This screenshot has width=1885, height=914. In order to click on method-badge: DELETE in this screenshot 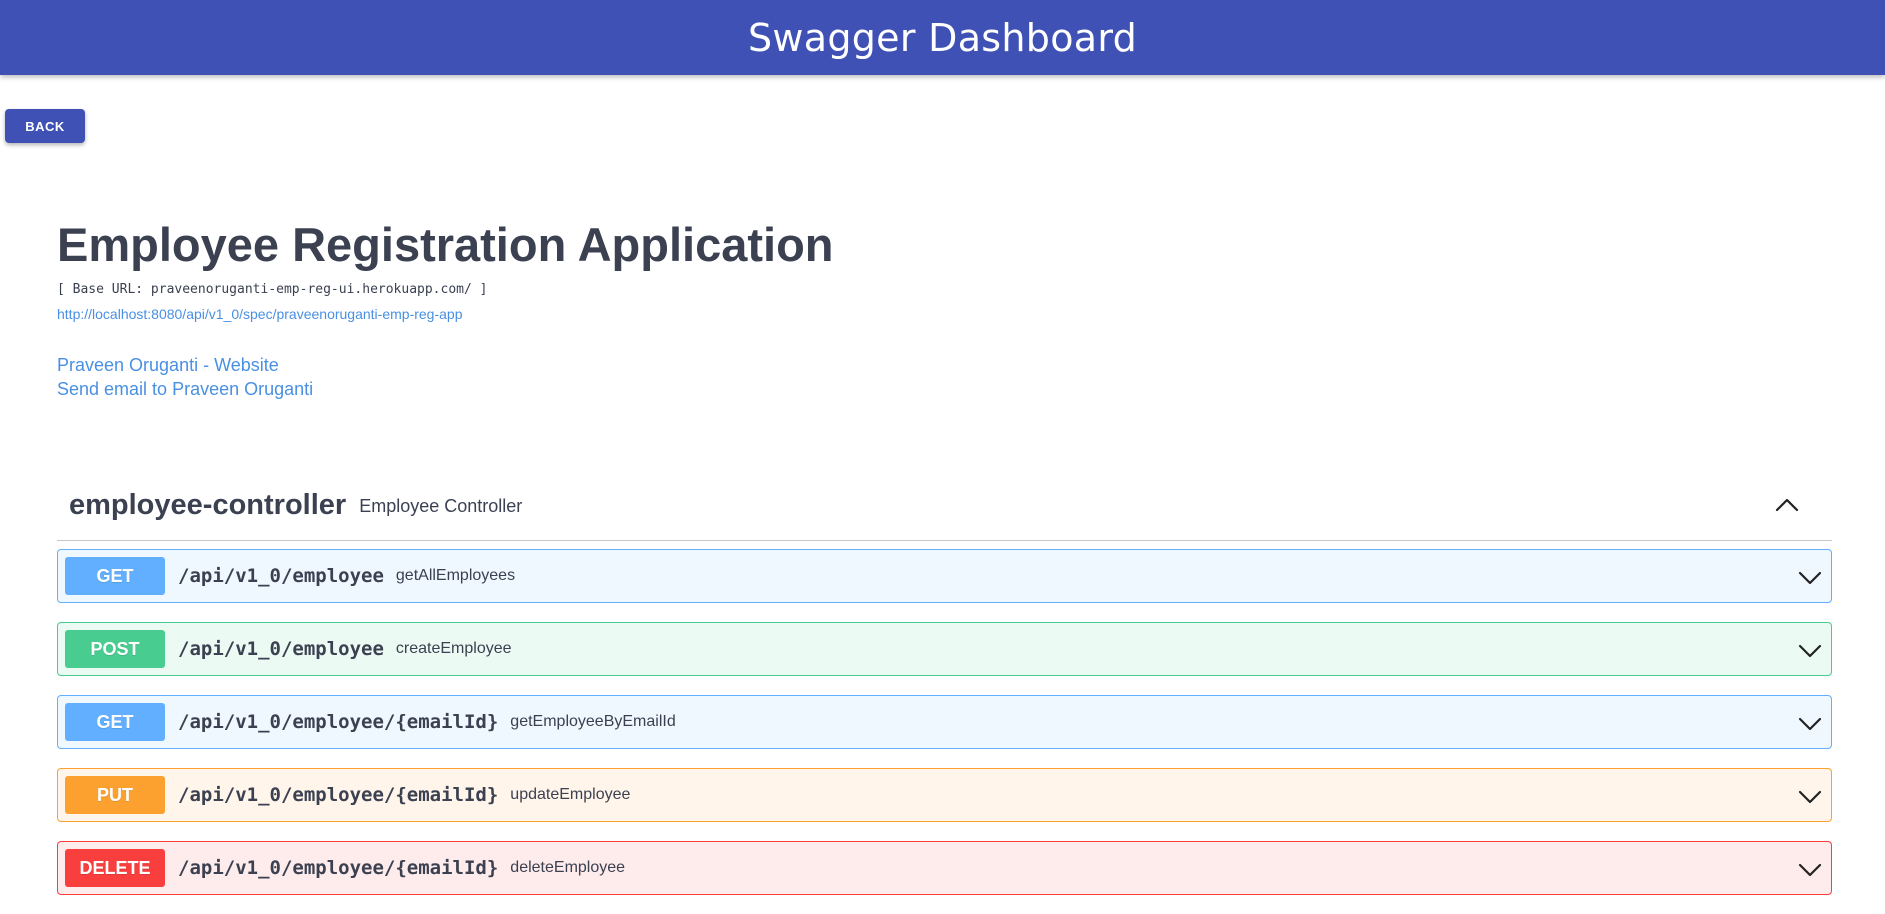, I will do `click(115, 868)`.